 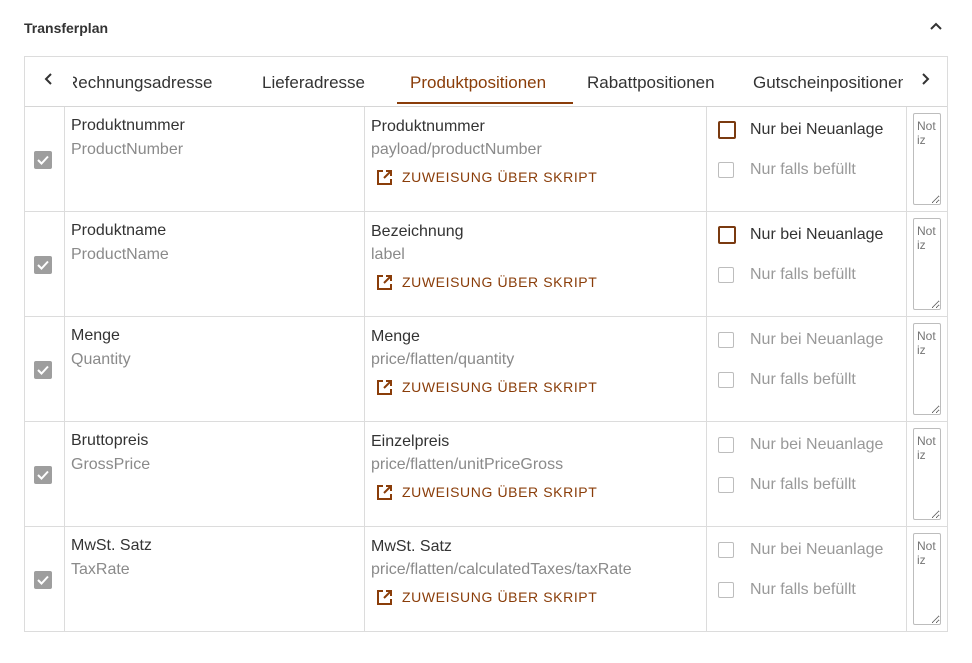 What do you see at coordinates (410, 441) in the screenshot?
I see `target-field-label: Einzelpreis` at bounding box center [410, 441].